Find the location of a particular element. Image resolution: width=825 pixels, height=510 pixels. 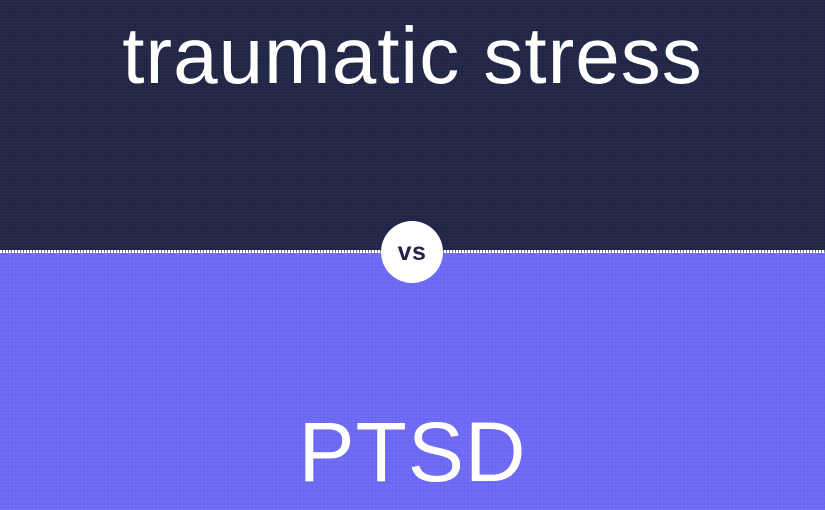

bottom-term: PTSD is located at coordinates (412, 452).